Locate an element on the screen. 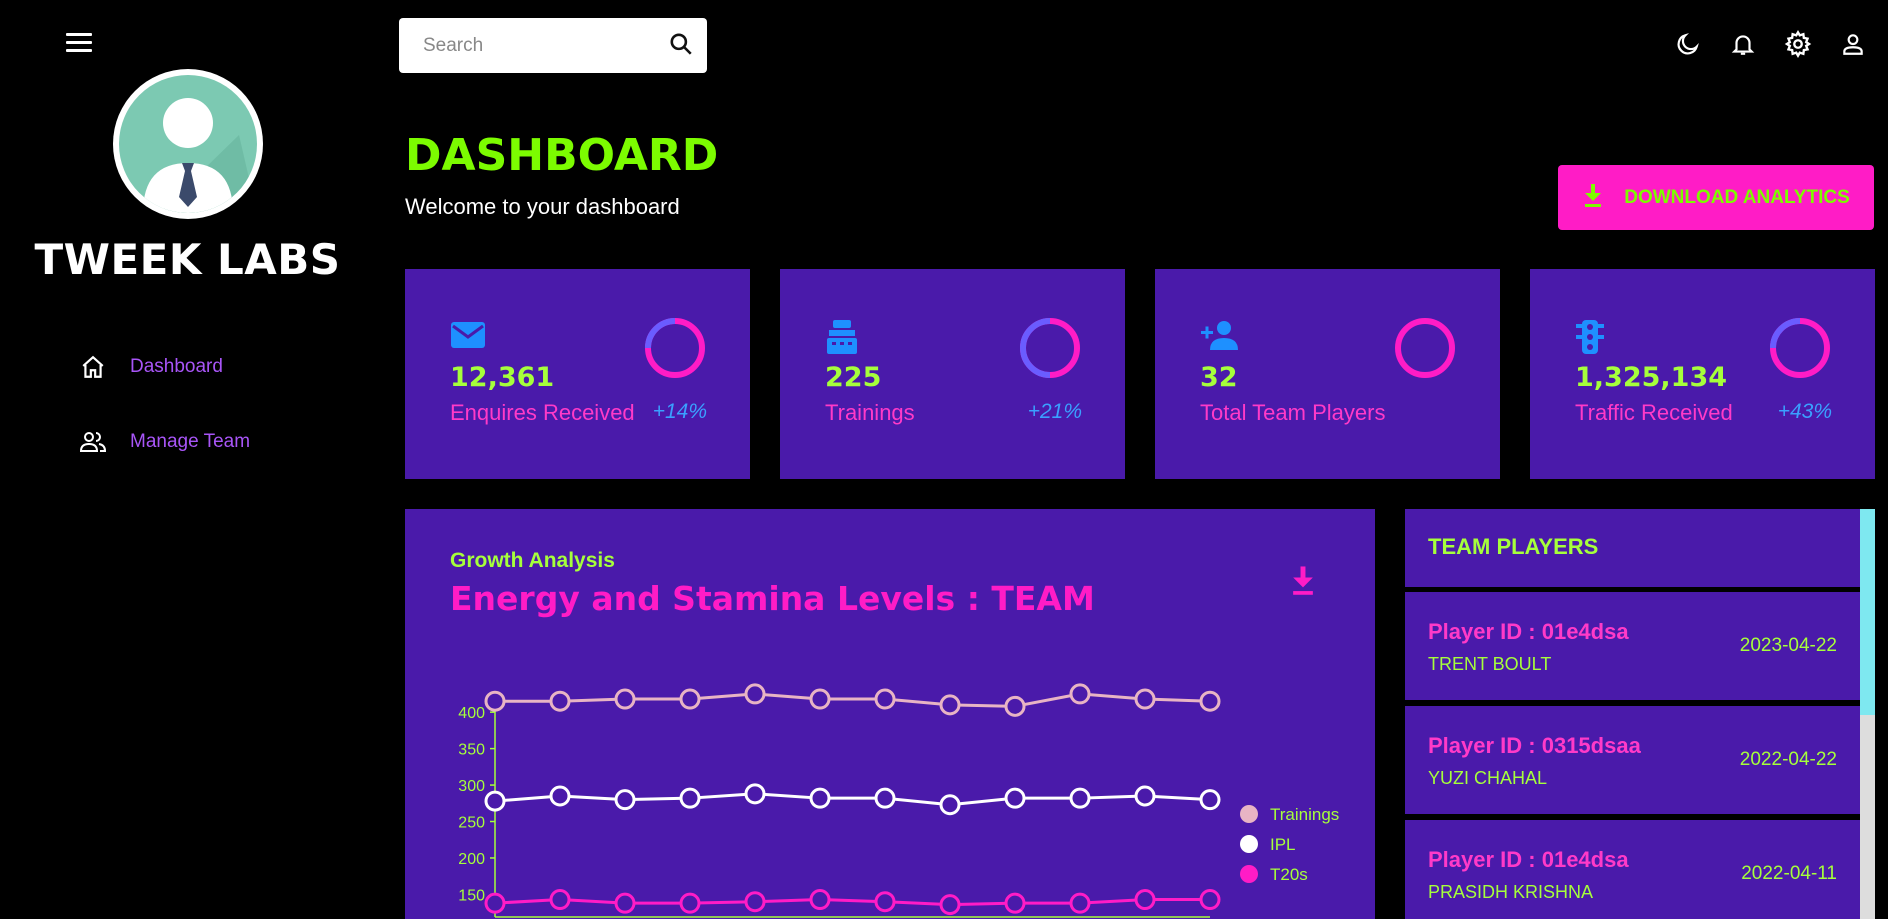  stat-label: Traffic Received is located at coordinates (1654, 412).